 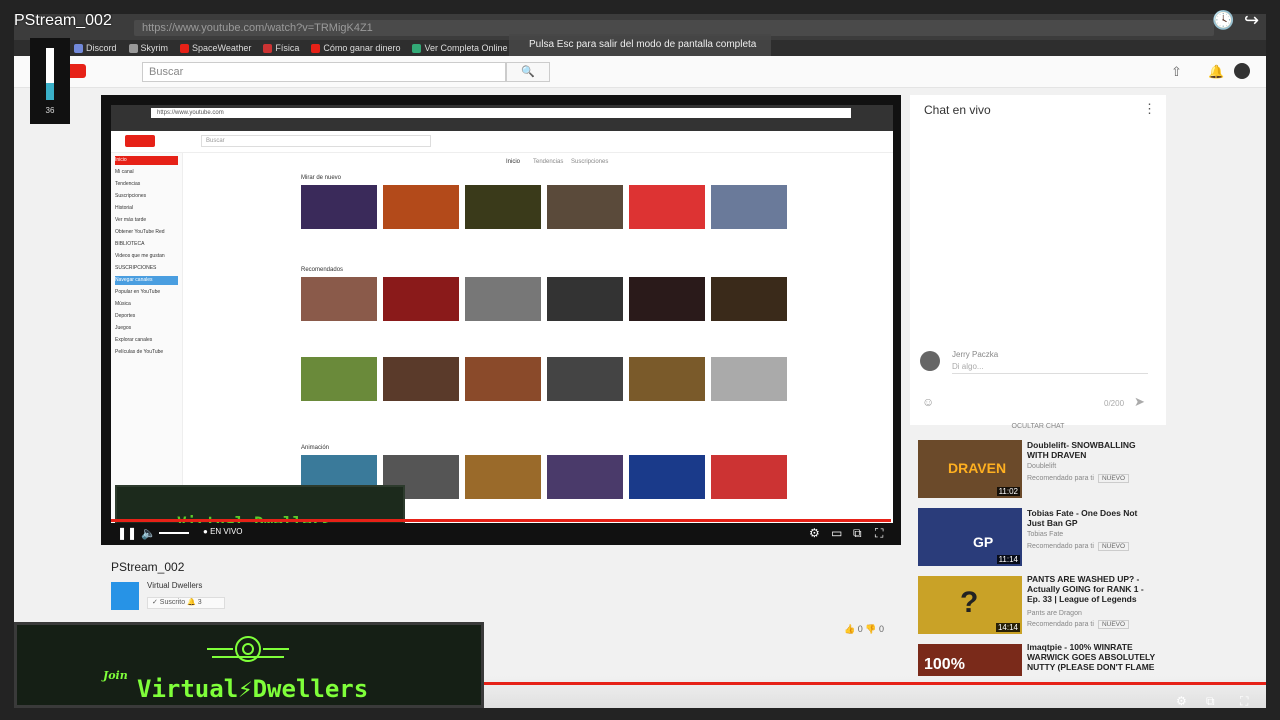 What do you see at coordinates (95, 48) in the screenshot?
I see `bookmark-item: Discord` at bounding box center [95, 48].